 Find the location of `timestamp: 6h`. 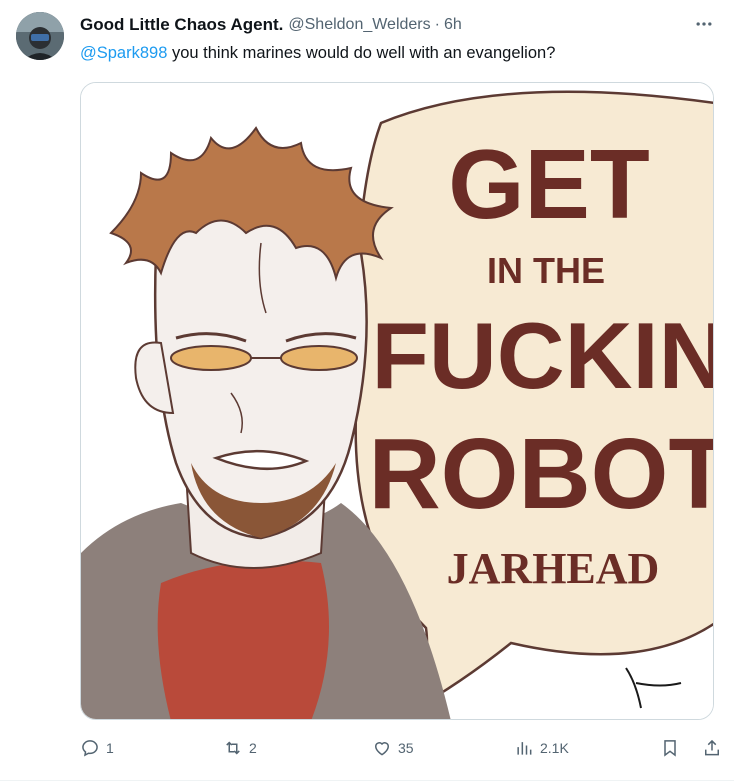

timestamp: 6h is located at coordinates (453, 25).